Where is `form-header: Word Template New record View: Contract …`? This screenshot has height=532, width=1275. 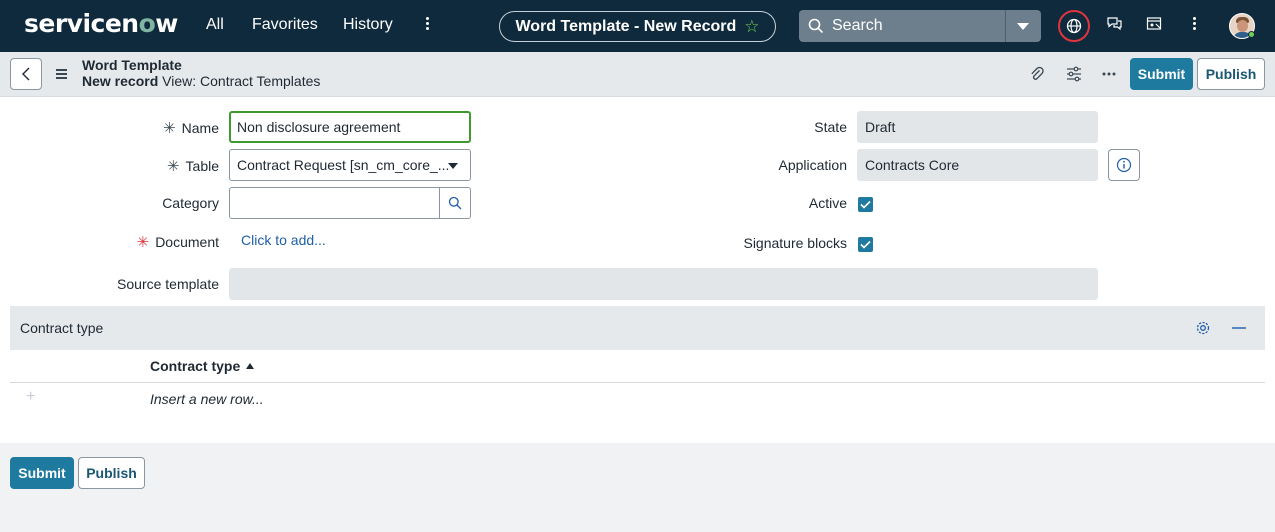 form-header: Word Template New record View: Contract … is located at coordinates (637, 74).